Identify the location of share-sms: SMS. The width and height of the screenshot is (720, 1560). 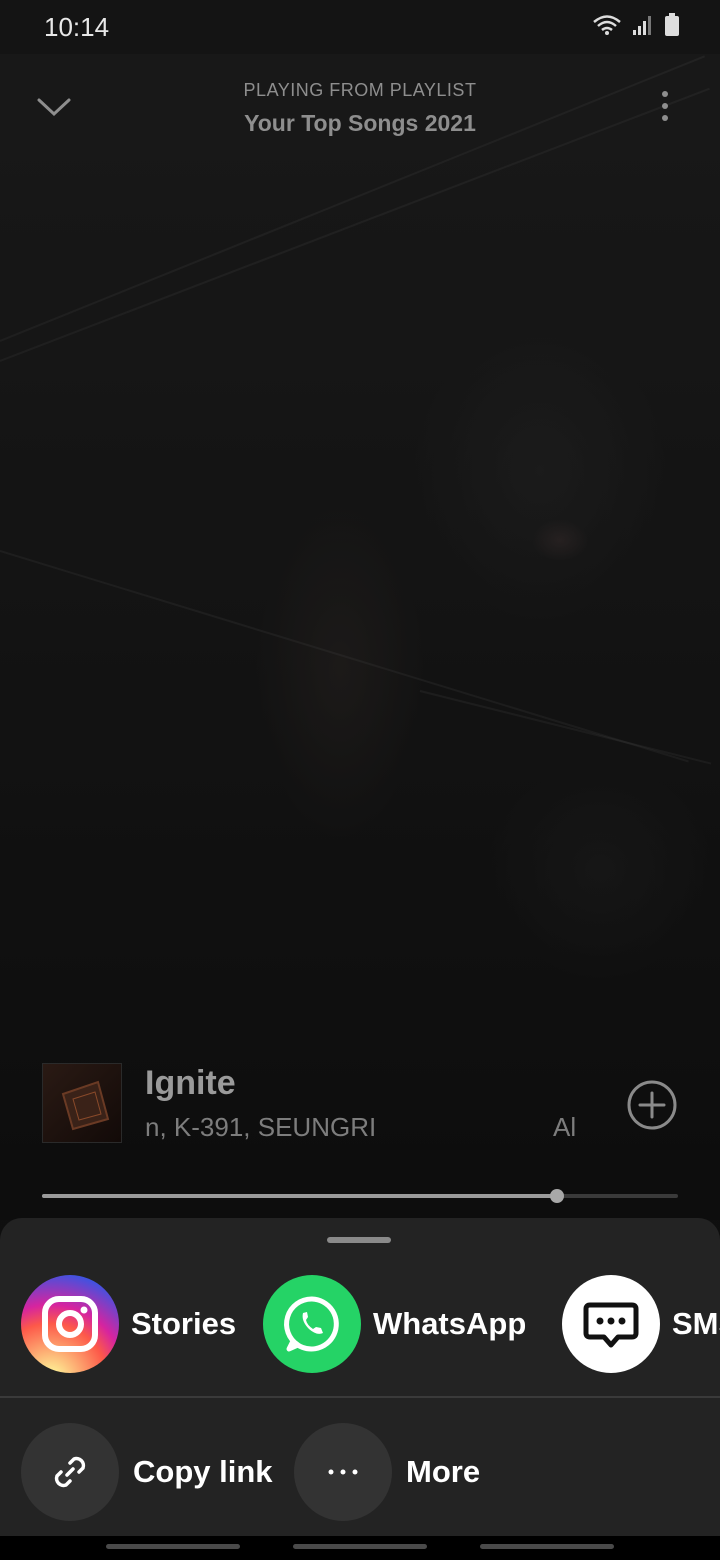
(641, 1324).